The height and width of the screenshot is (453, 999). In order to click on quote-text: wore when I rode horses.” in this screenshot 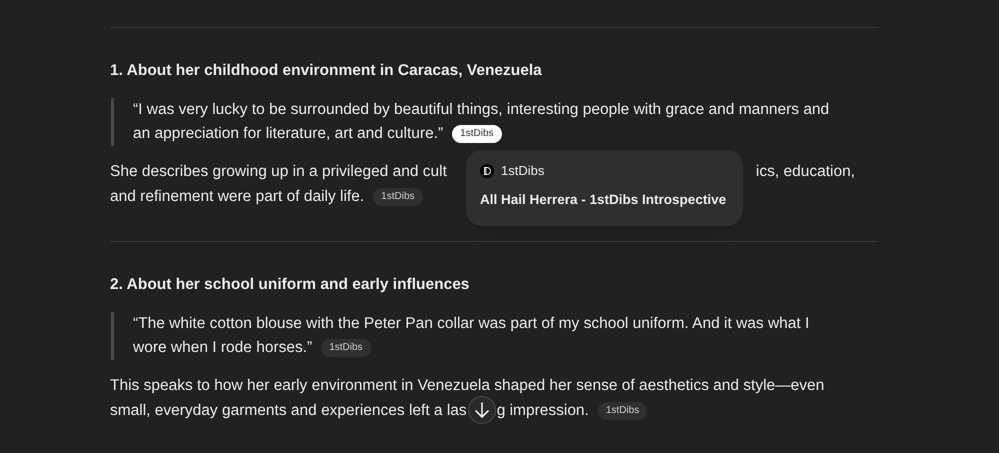, I will do `click(222, 347)`.